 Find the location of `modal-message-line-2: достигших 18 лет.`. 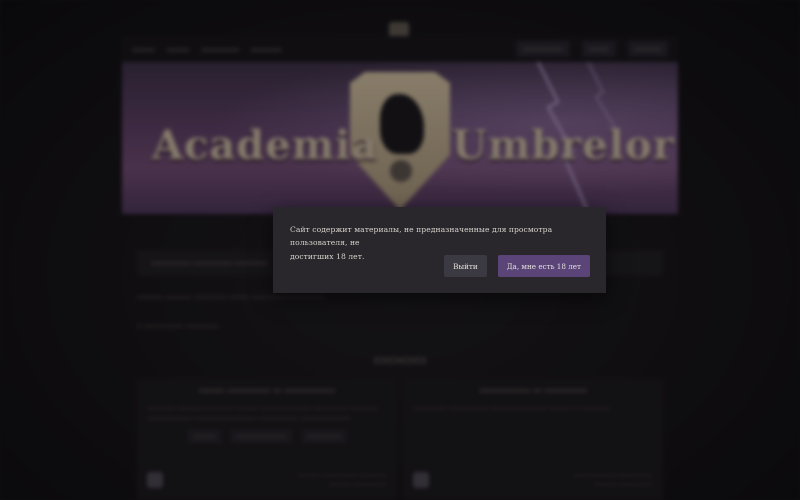

modal-message-line-2: достигших 18 лет. is located at coordinates (327, 256).